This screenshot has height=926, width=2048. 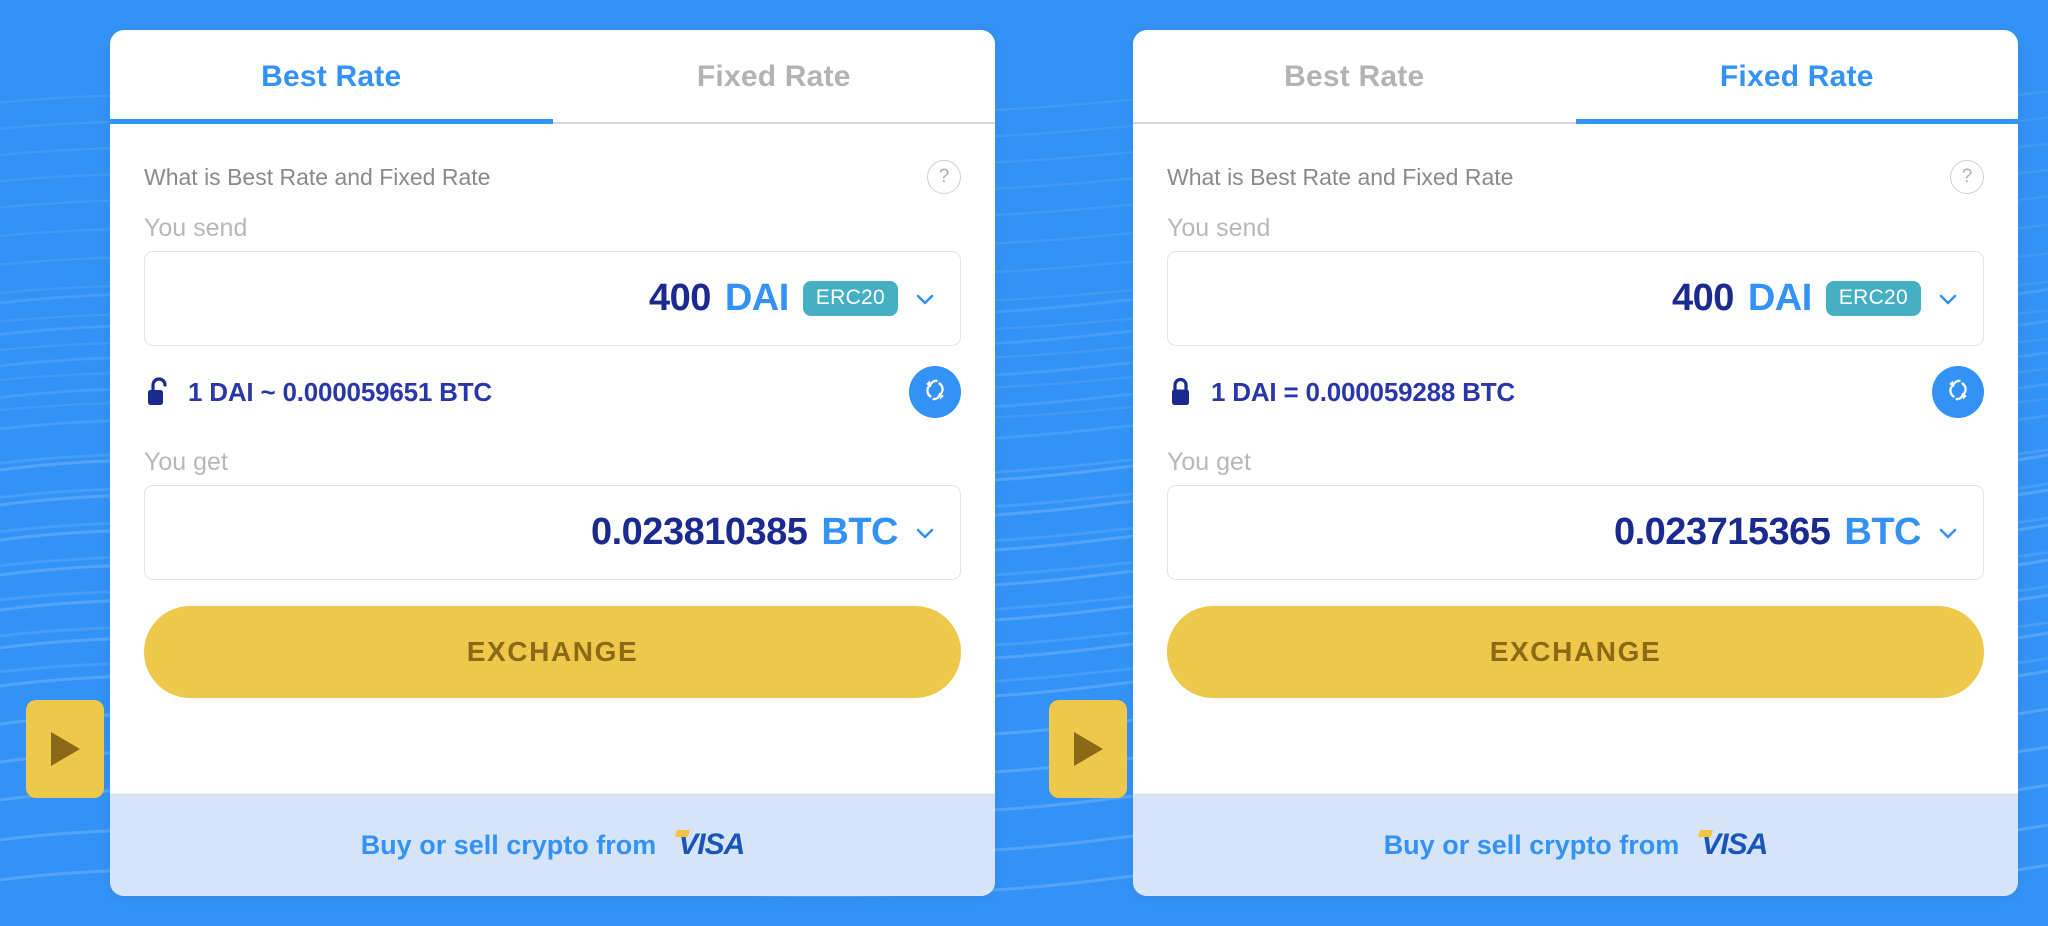 What do you see at coordinates (1575, 532) in the screenshot?
I see `you-get-input: 0.023715365 BTC` at bounding box center [1575, 532].